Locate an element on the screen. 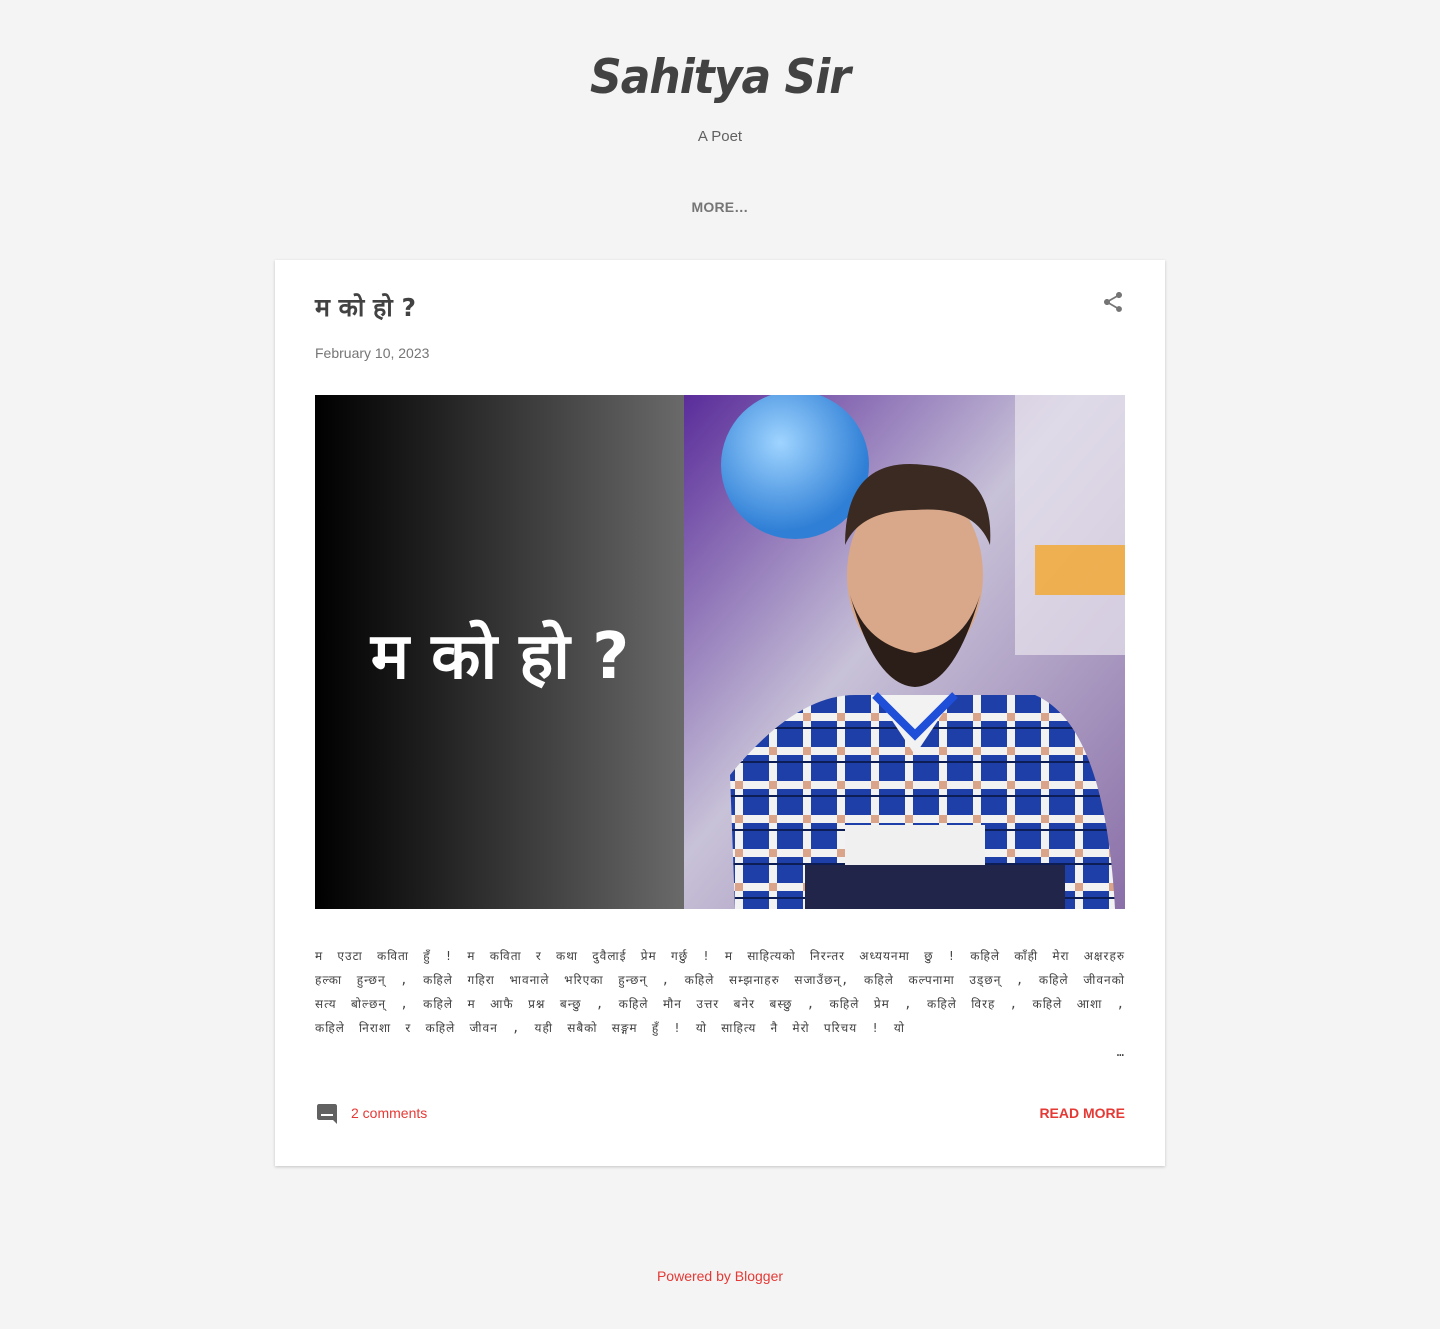 Image resolution: width=1440 pixels, height=1329 pixels. blog-title: Sahitya Sir is located at coordinates (720, 77).